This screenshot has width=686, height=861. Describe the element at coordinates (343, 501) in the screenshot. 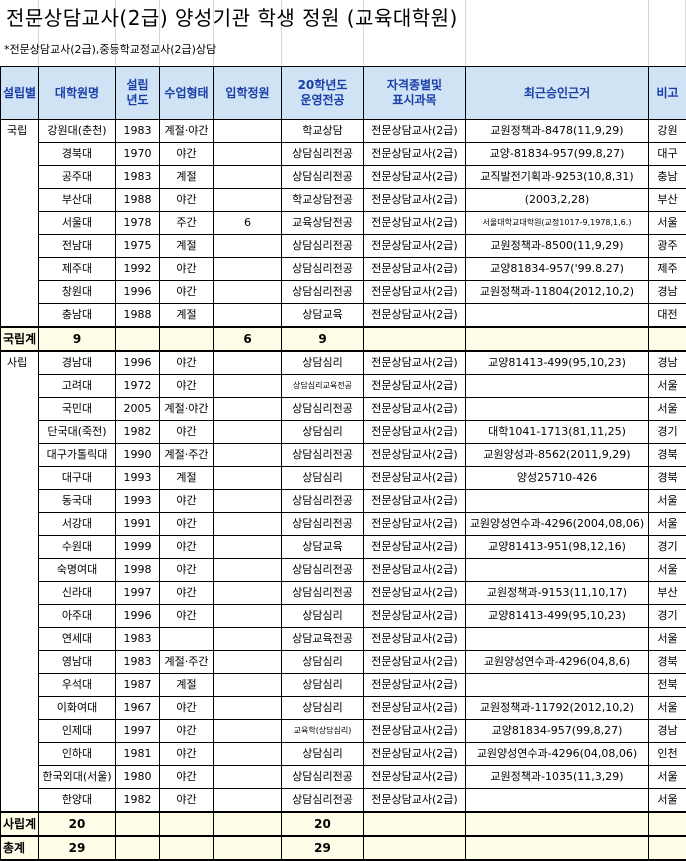

I see `table-row: 동국대1993야간상담심리전공전문상담교사(2급)서울` at that location.